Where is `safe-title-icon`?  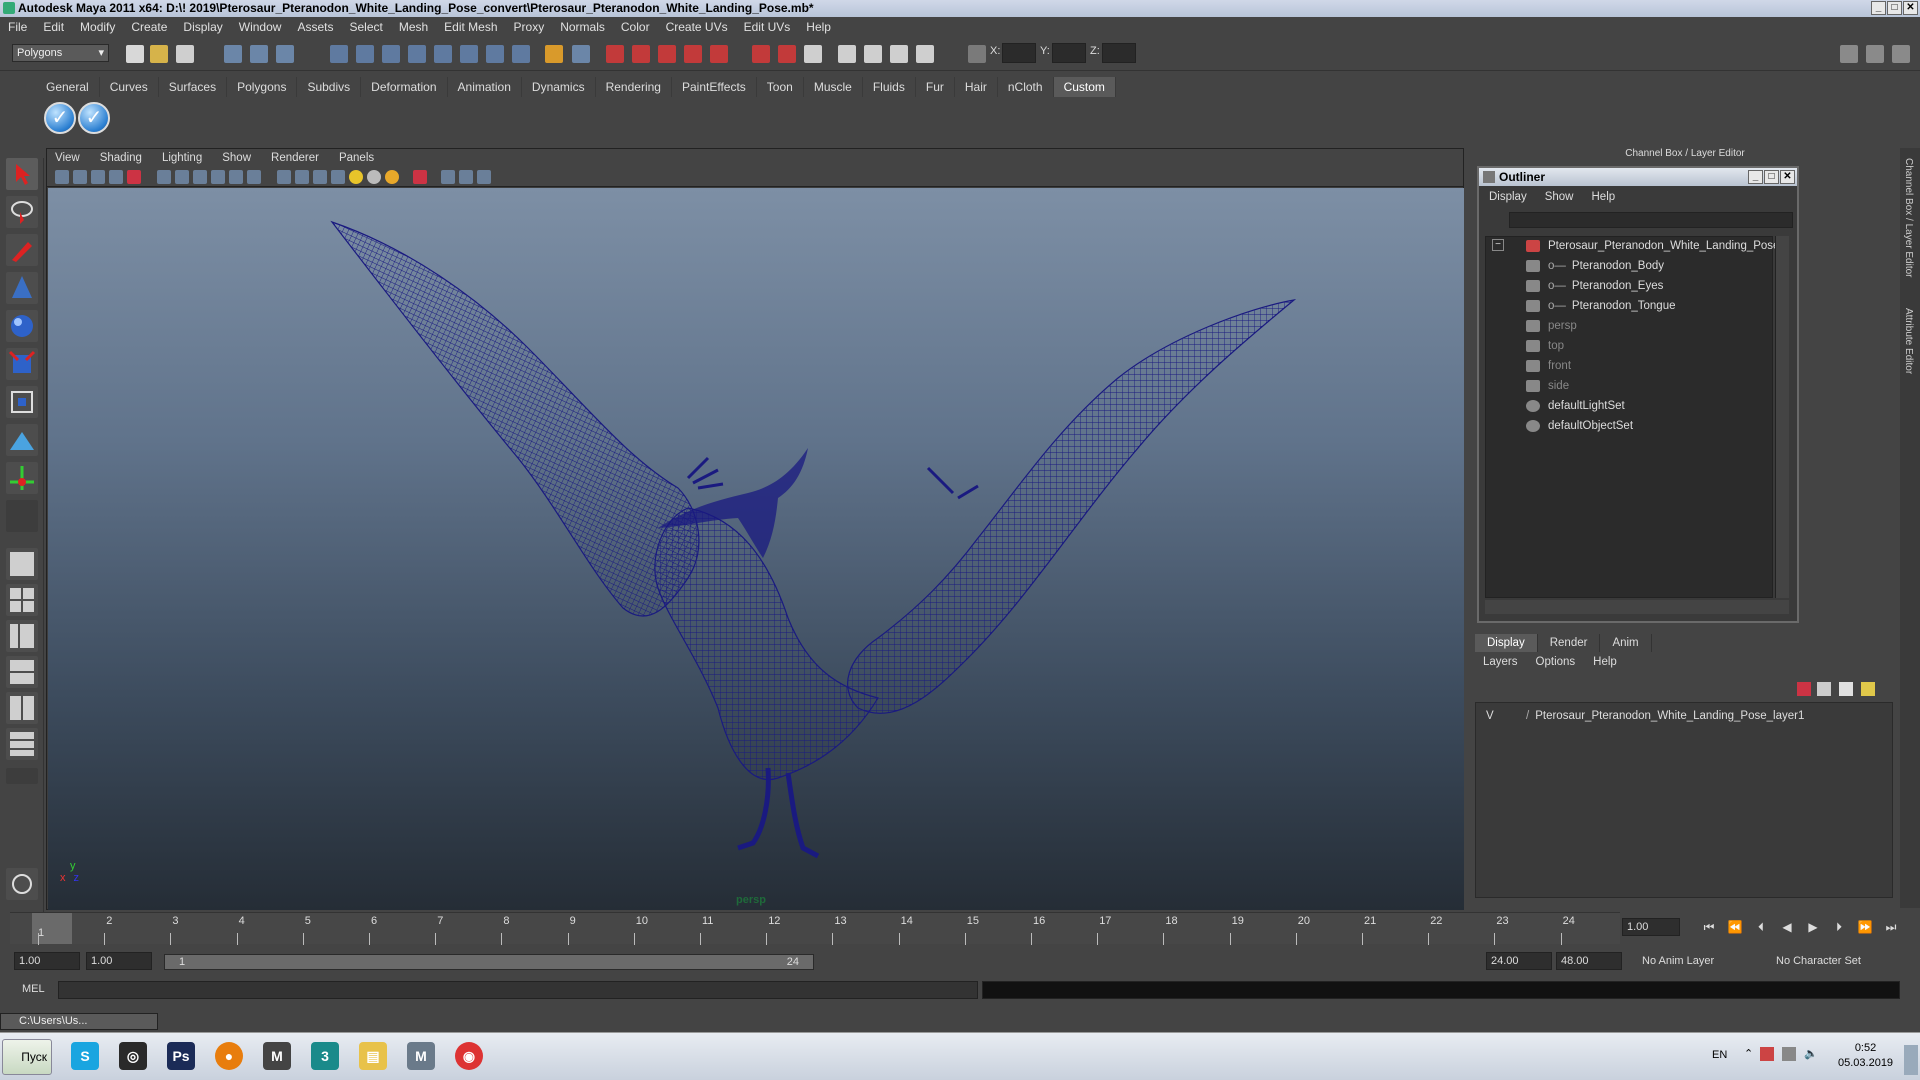 safe-title-icon is located at coordinates (254, 177).